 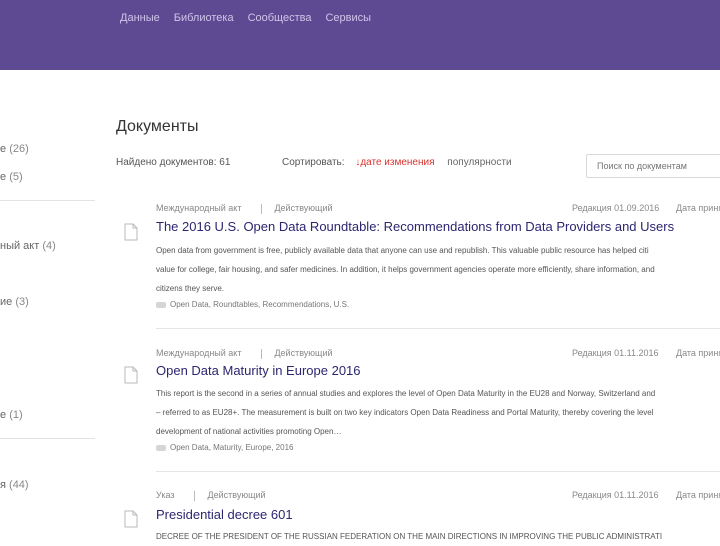 I want to click on sidebar-filter-item: е (5), so click(x=11, y=177).